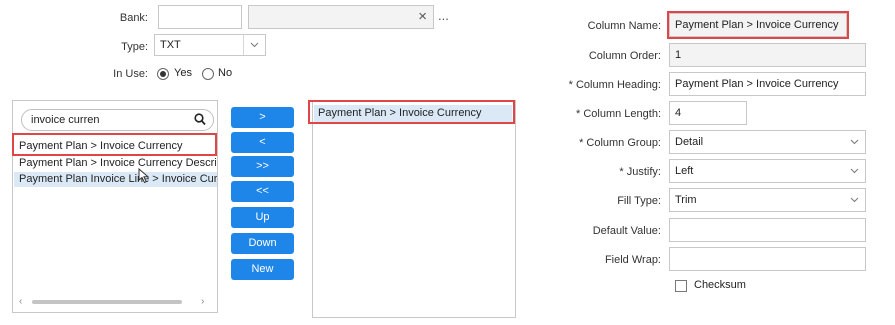 The width and height of the screenshot is (895, 325). What do you see at coordinates (210, 45) in the screenshot?
I see `type-select: TXT` at bounding box center [210, 45].